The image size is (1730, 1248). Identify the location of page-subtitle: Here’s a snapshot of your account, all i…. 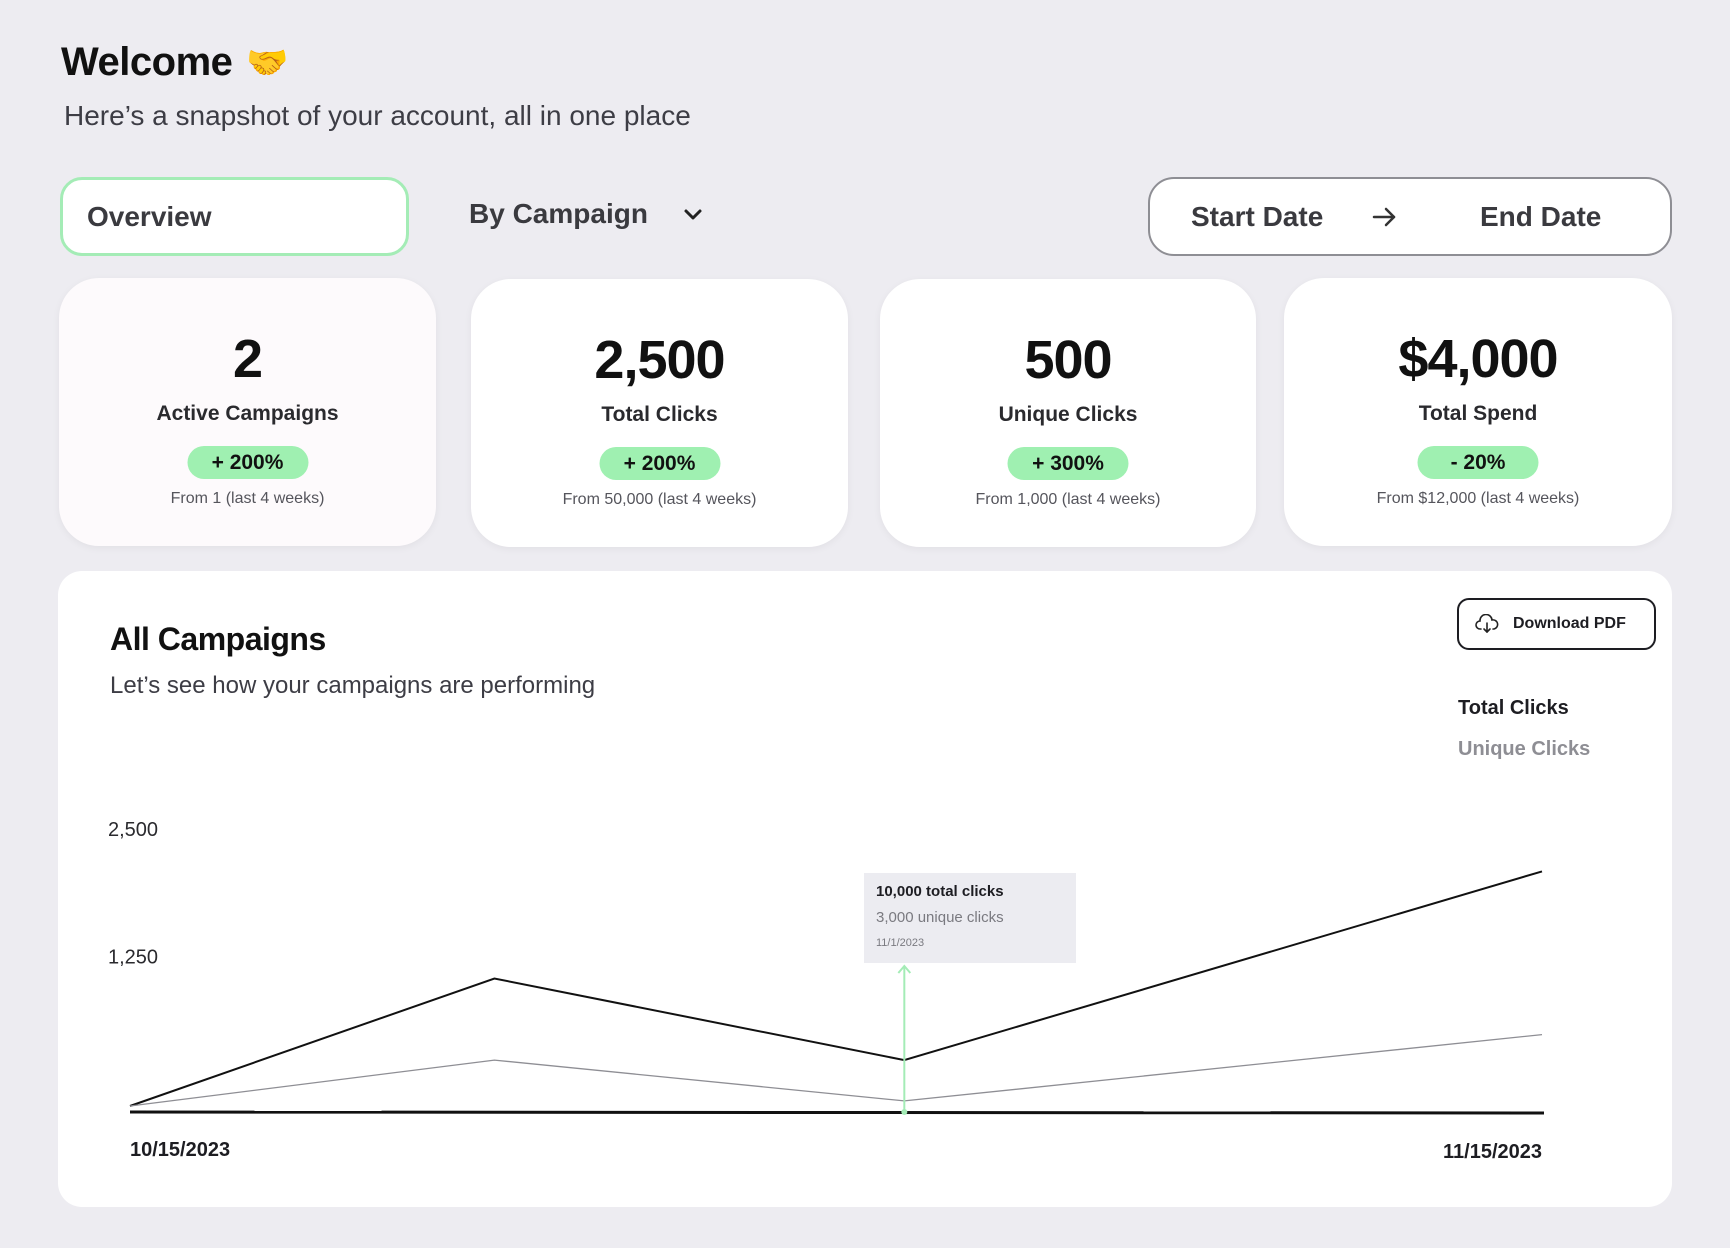
(377, 115).